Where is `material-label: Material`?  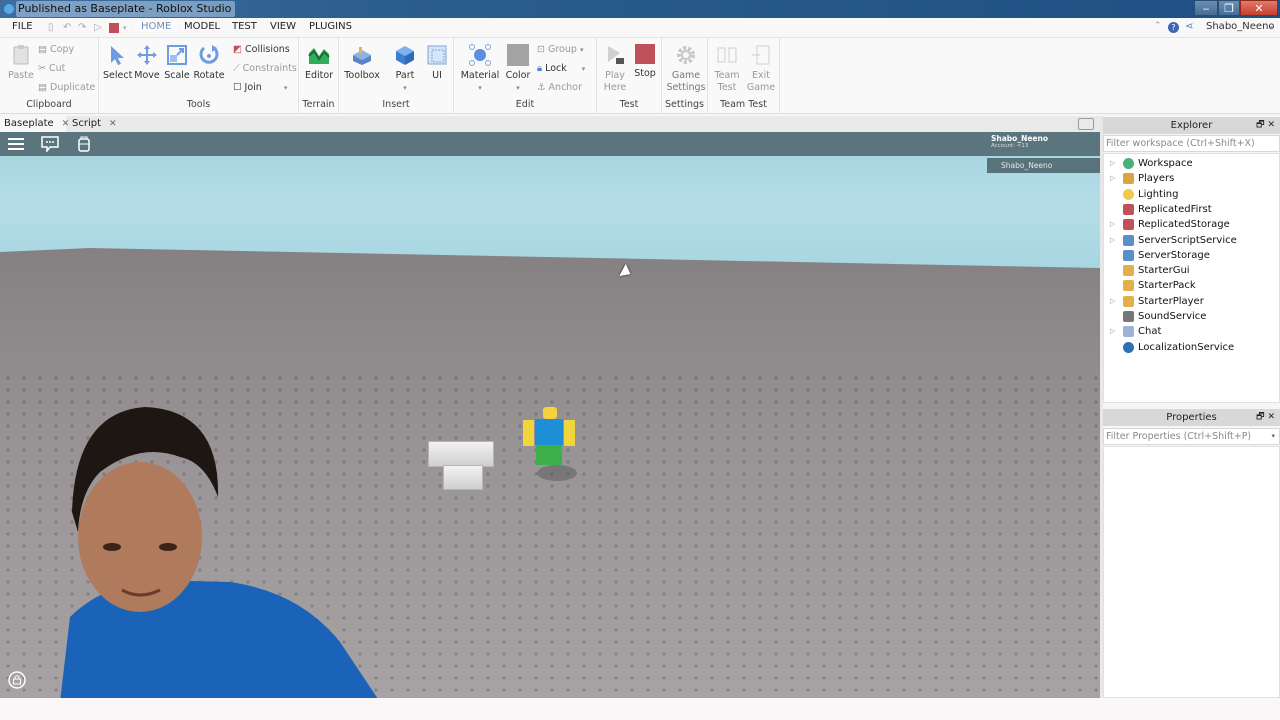
material-label: Material is located at coordinates (480, 75).